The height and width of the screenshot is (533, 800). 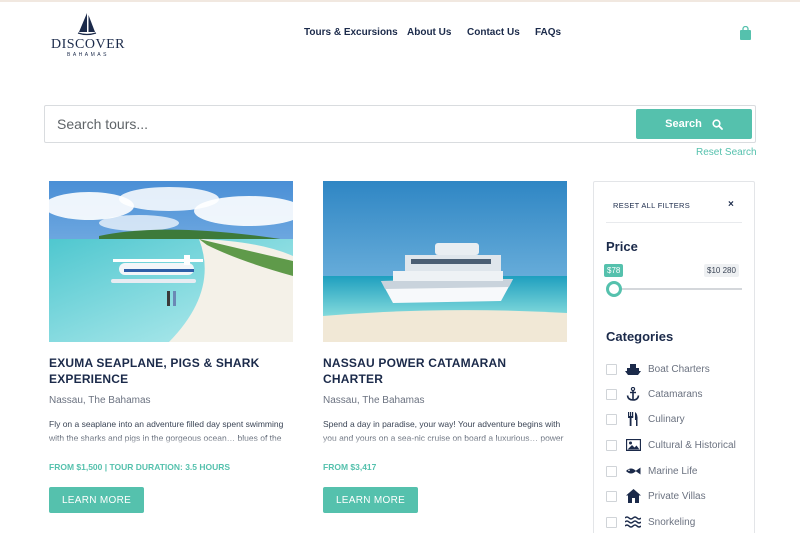 I want to click on category-culinary: Culinary, so click(x=645, y=419).